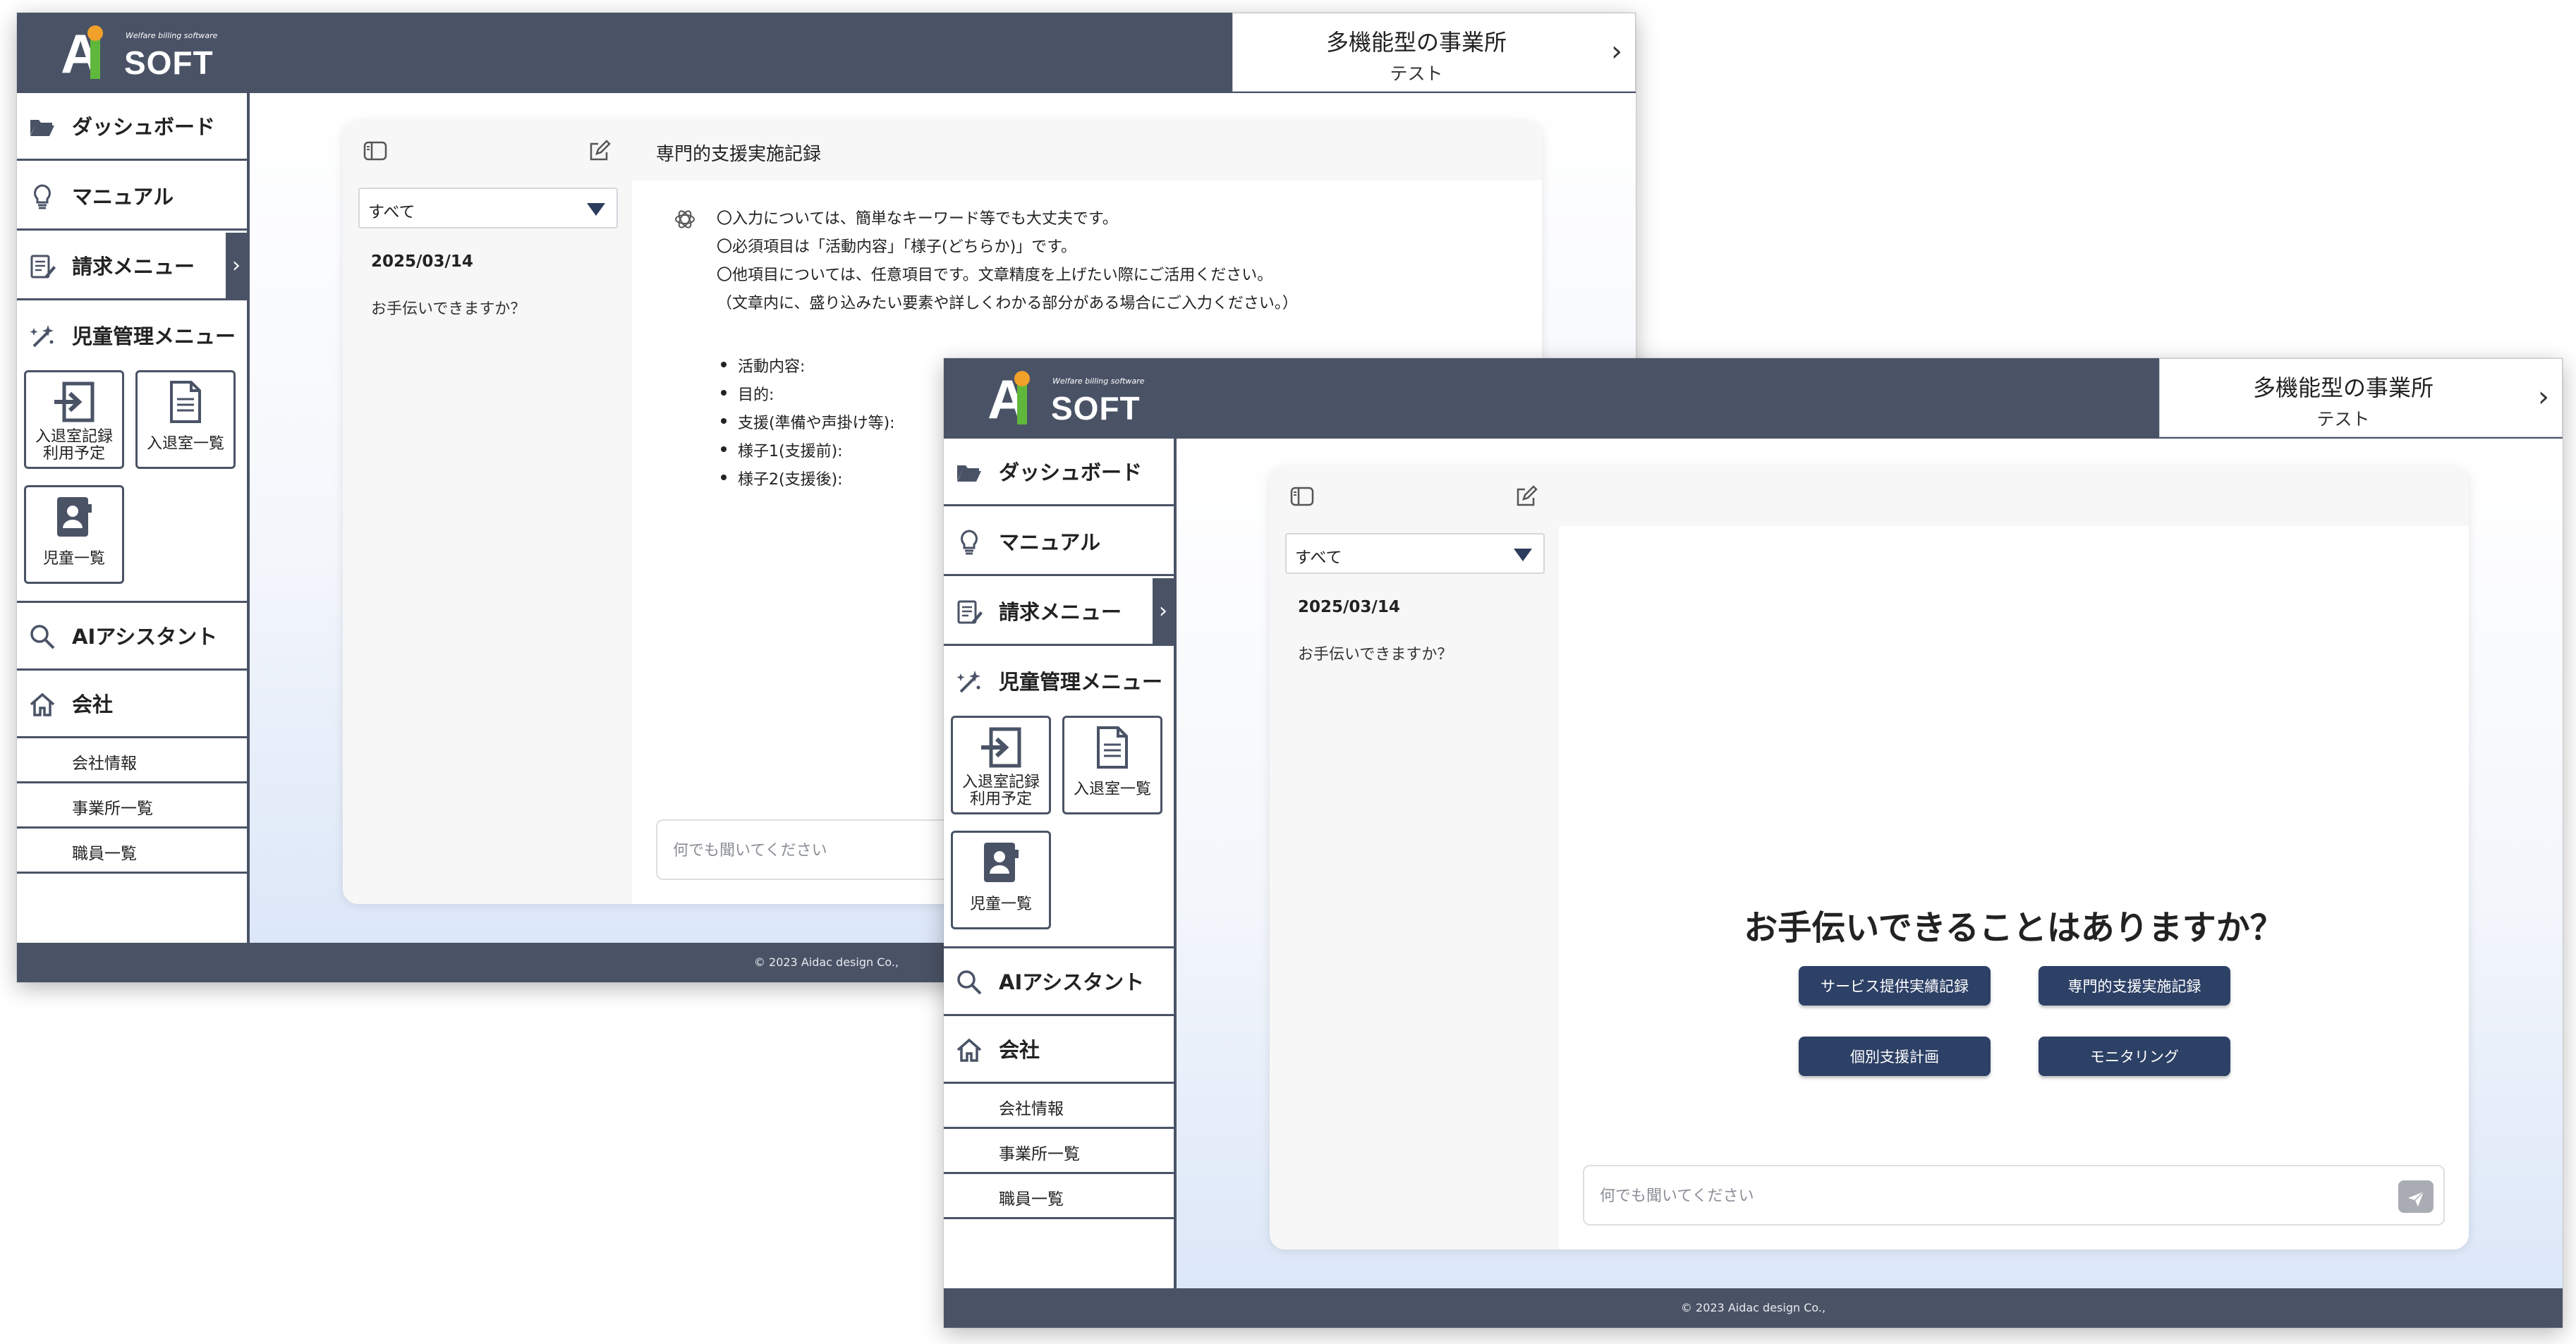 This screenshot has height=1344, width=2576. I want to click on send-button, so click(2416, 1196).